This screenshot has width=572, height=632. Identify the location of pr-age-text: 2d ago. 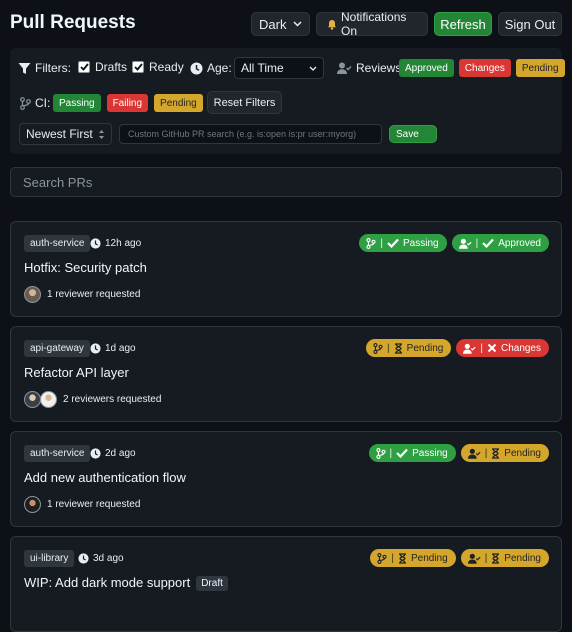
(120, 453).